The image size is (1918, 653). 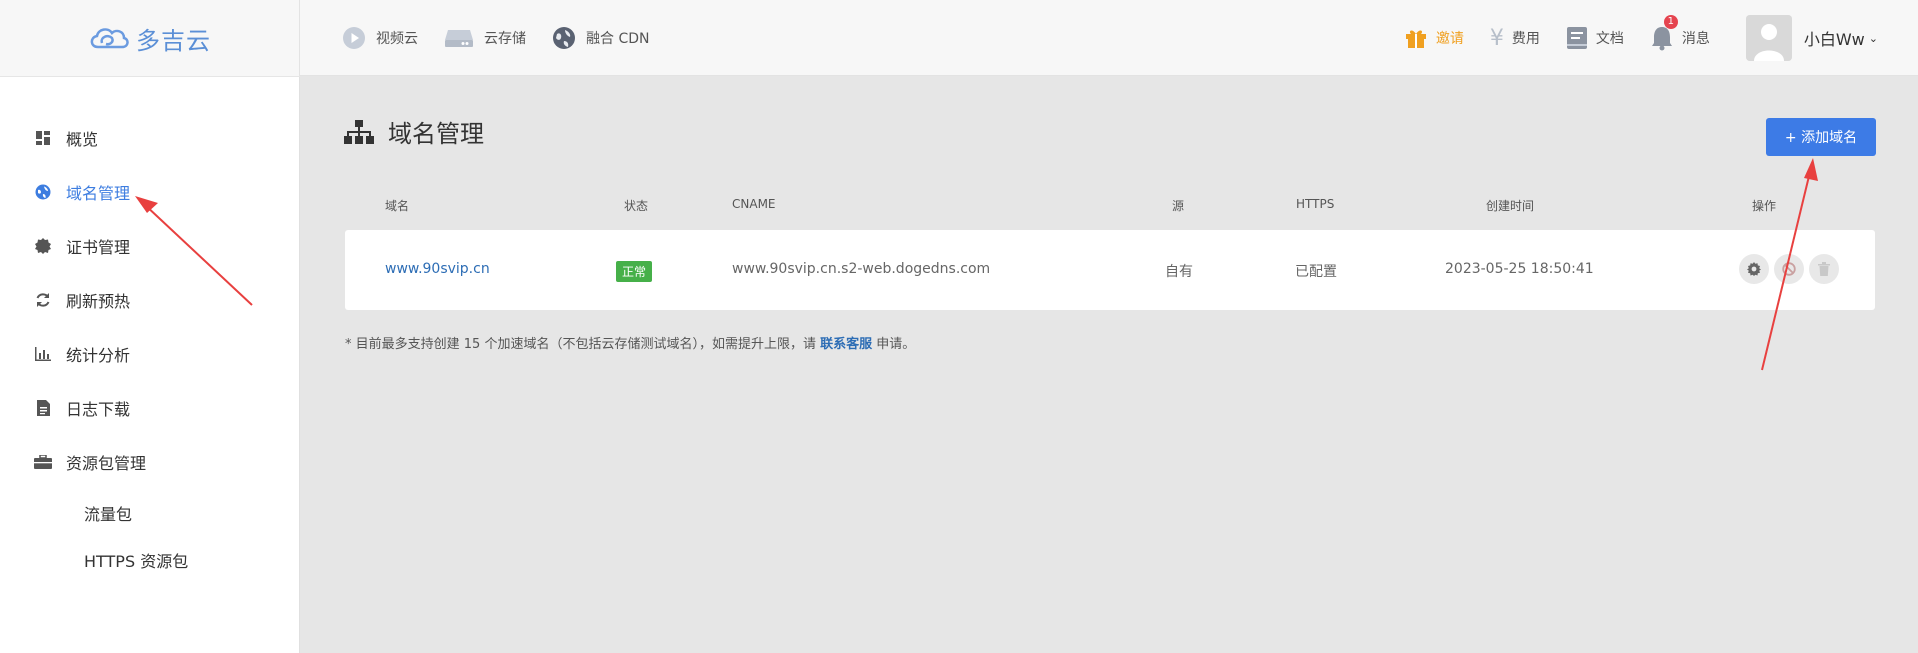 What do you see at coordinates (437, 269) in the screenshot?
I see `domain-link: www.90svip.cn` at bounding box center [437, 269].